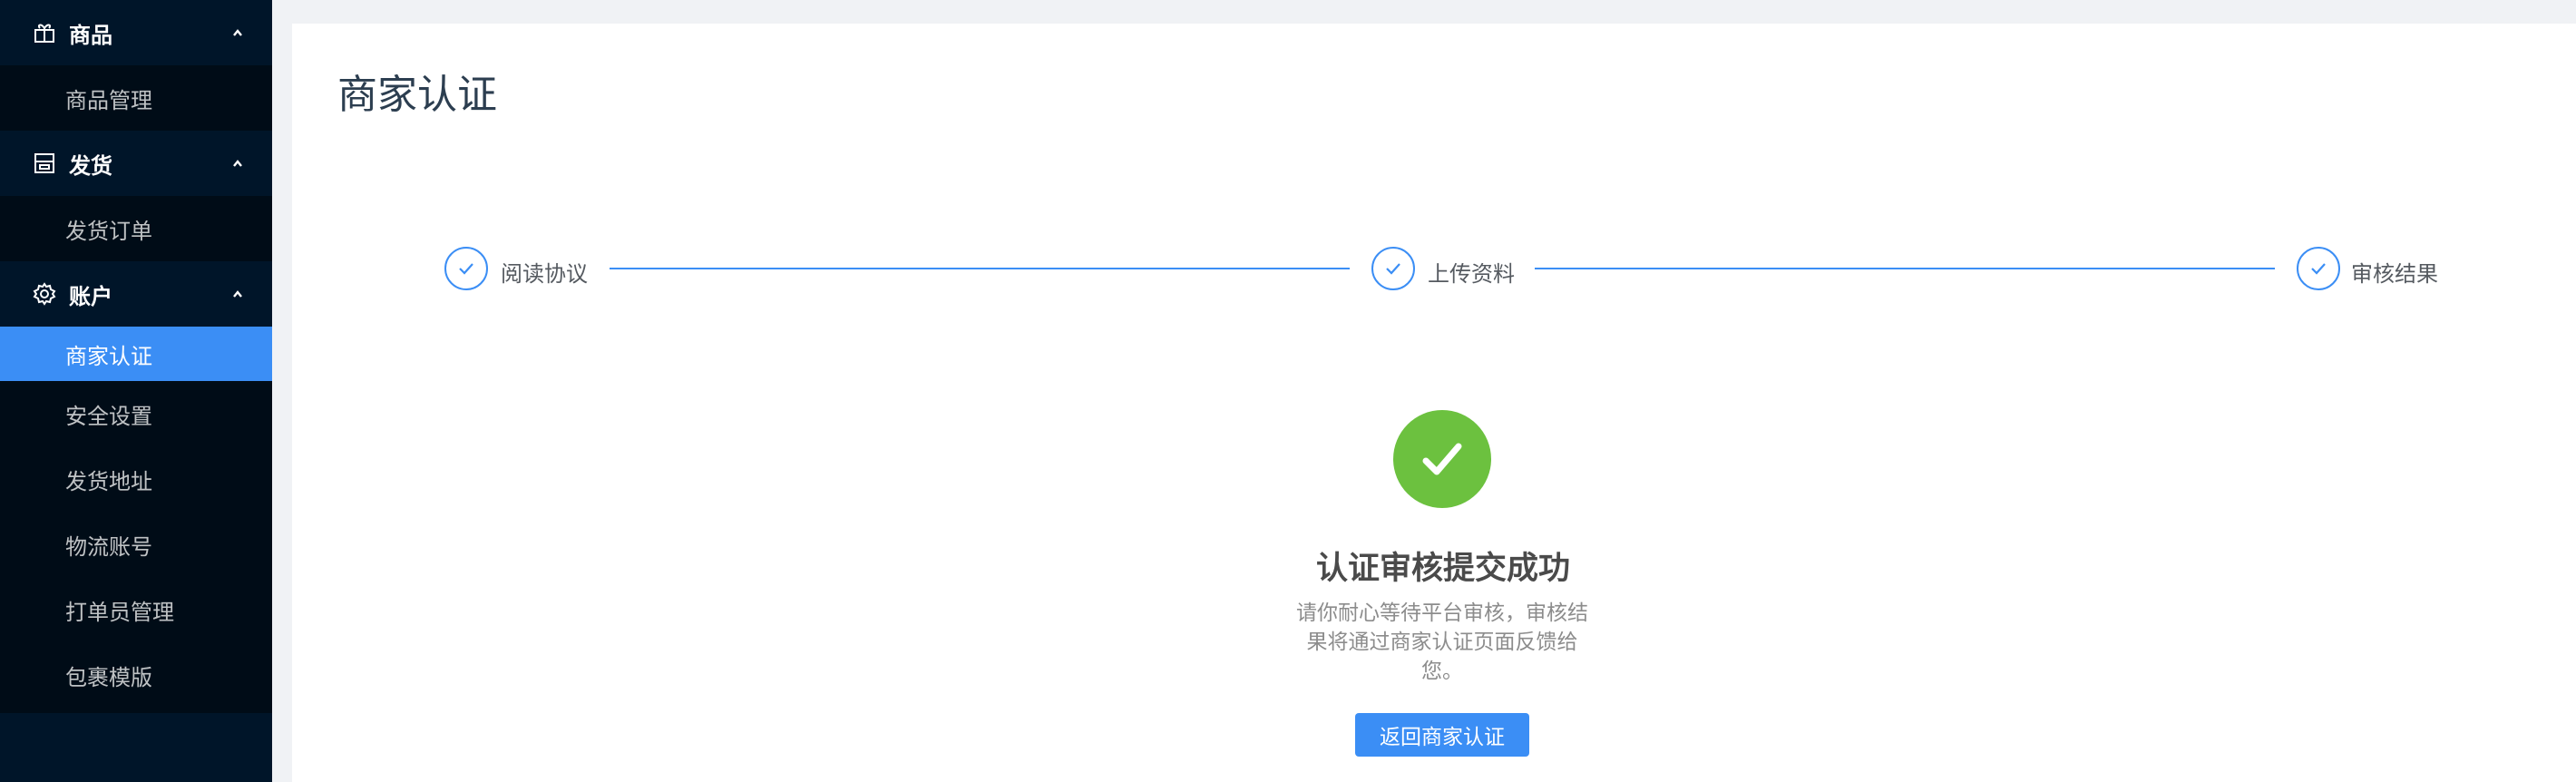  Describe the element at coordinates (44, 32) in the screenshot. I see `gift-icon` at that location.